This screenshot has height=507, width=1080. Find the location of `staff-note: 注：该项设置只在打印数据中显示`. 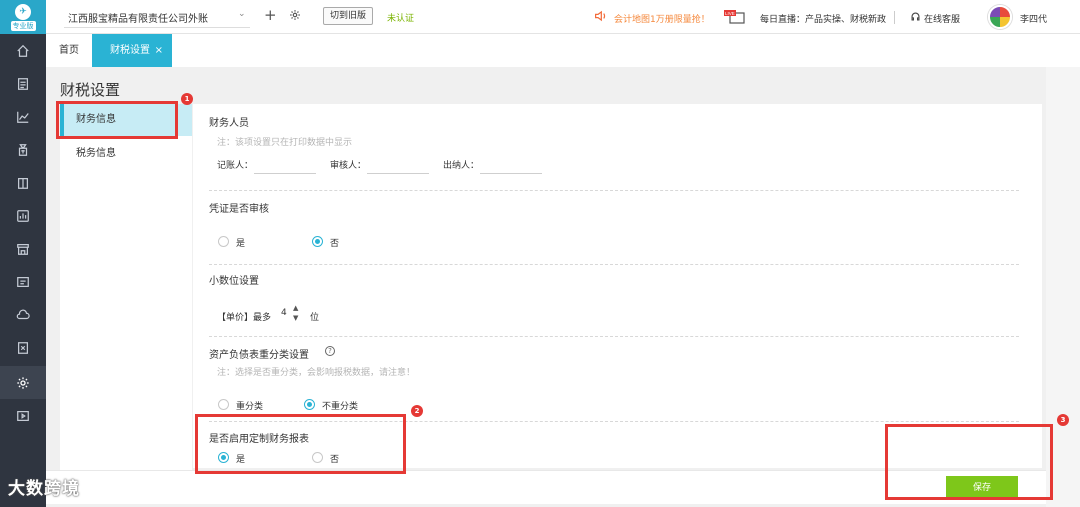

staff-note: 注：该项设置只在打印数据中显示 is located at coordinates (285, 143).